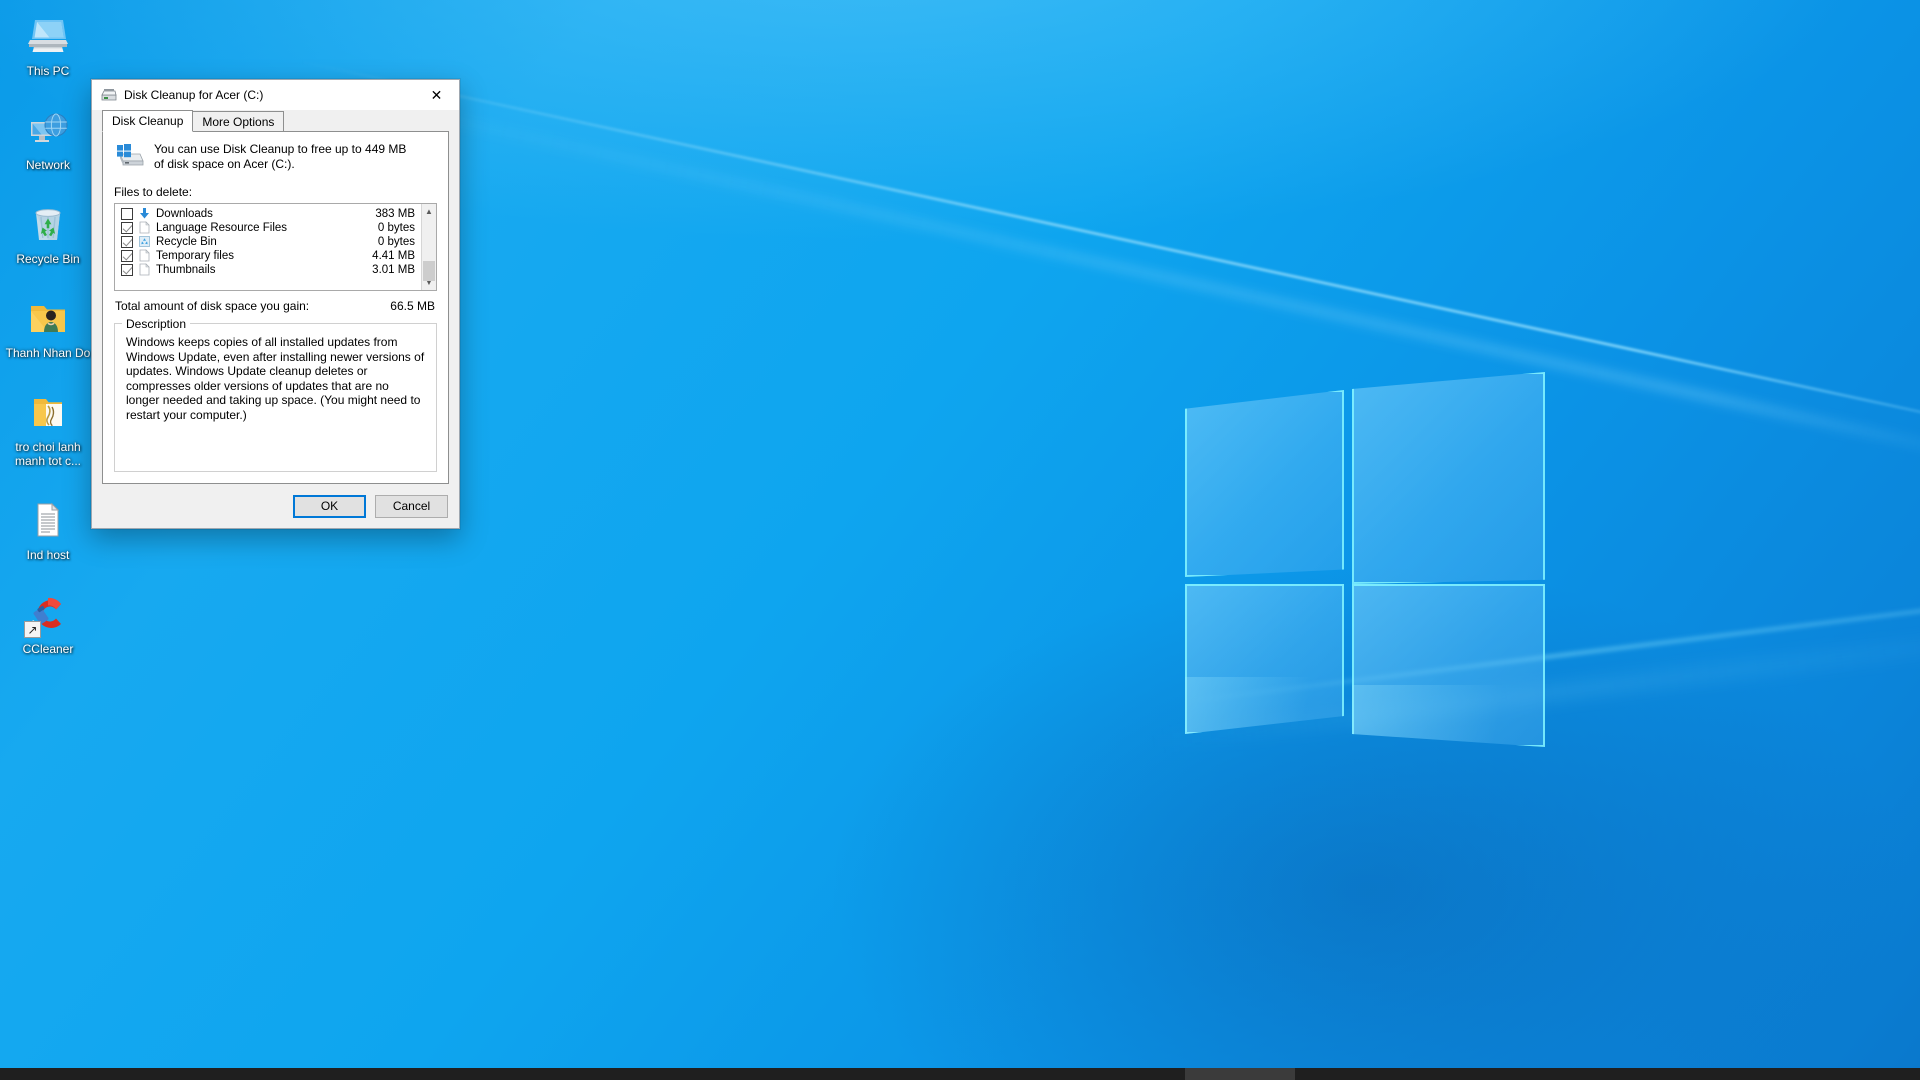 The height and width of the screenshot is (1080, 1920). What do you see at coordinates (268, 270) in the screenshot?
I see `list-item: Thumbnails 3.01 MB` at bounding box center [268, 270].